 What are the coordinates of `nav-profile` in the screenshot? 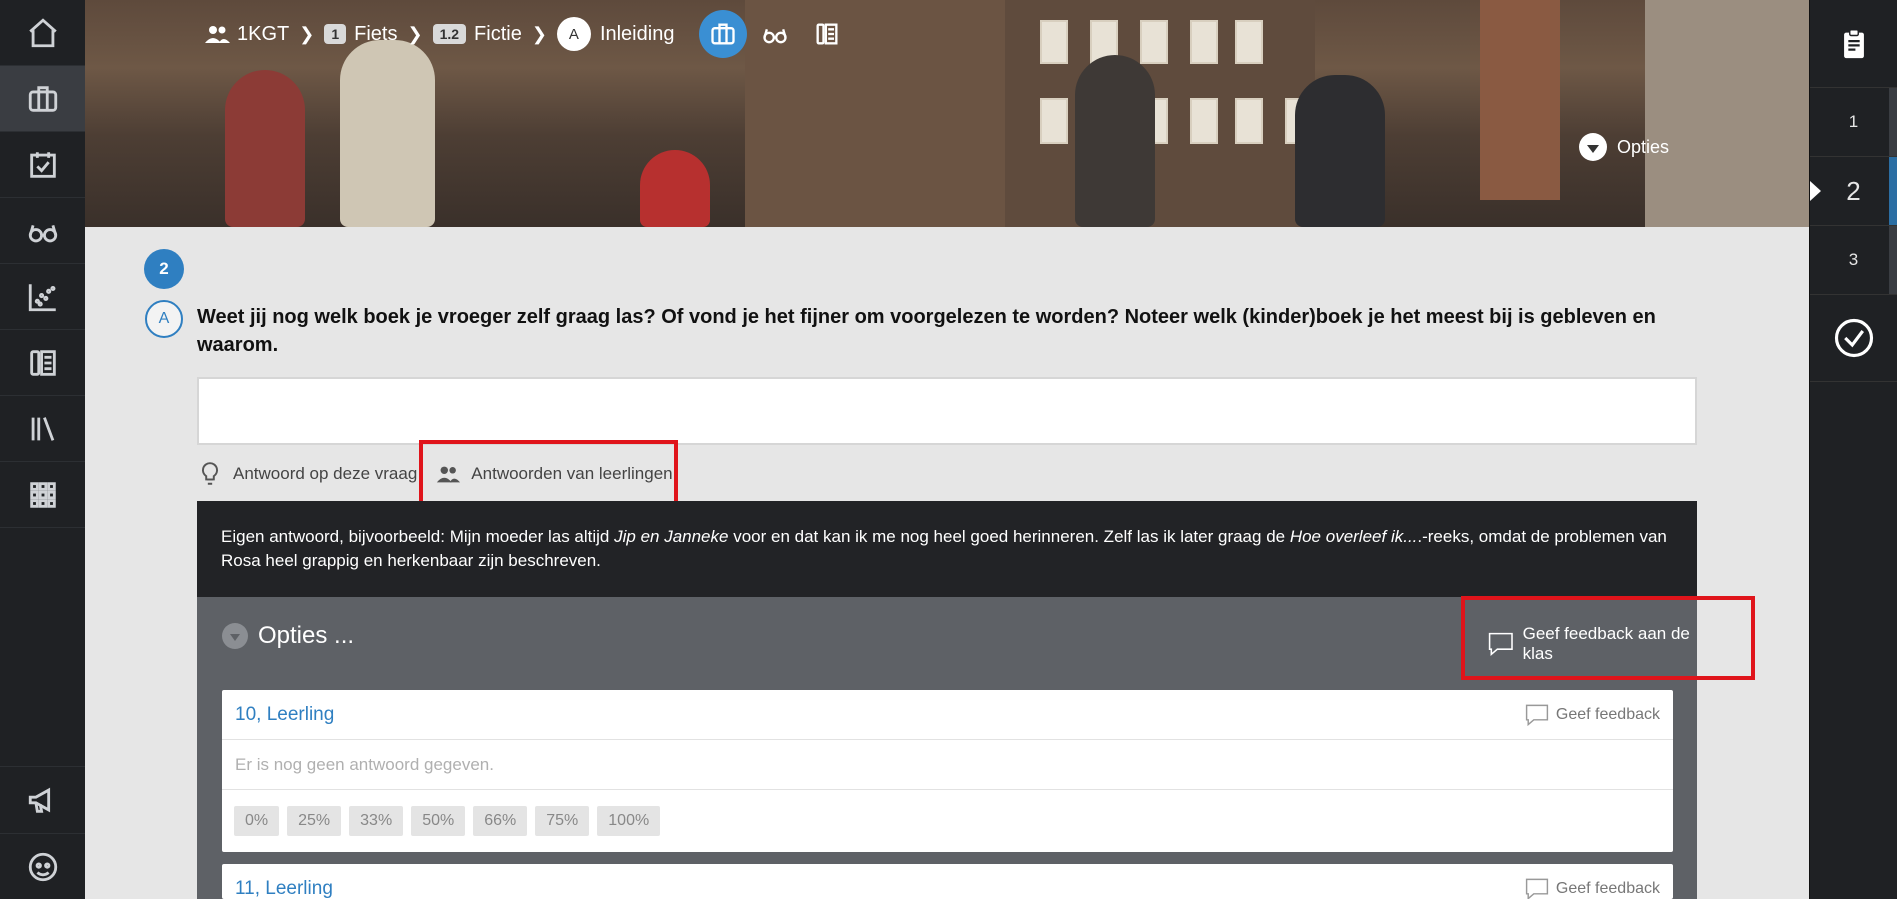 It's located at (42, 866).